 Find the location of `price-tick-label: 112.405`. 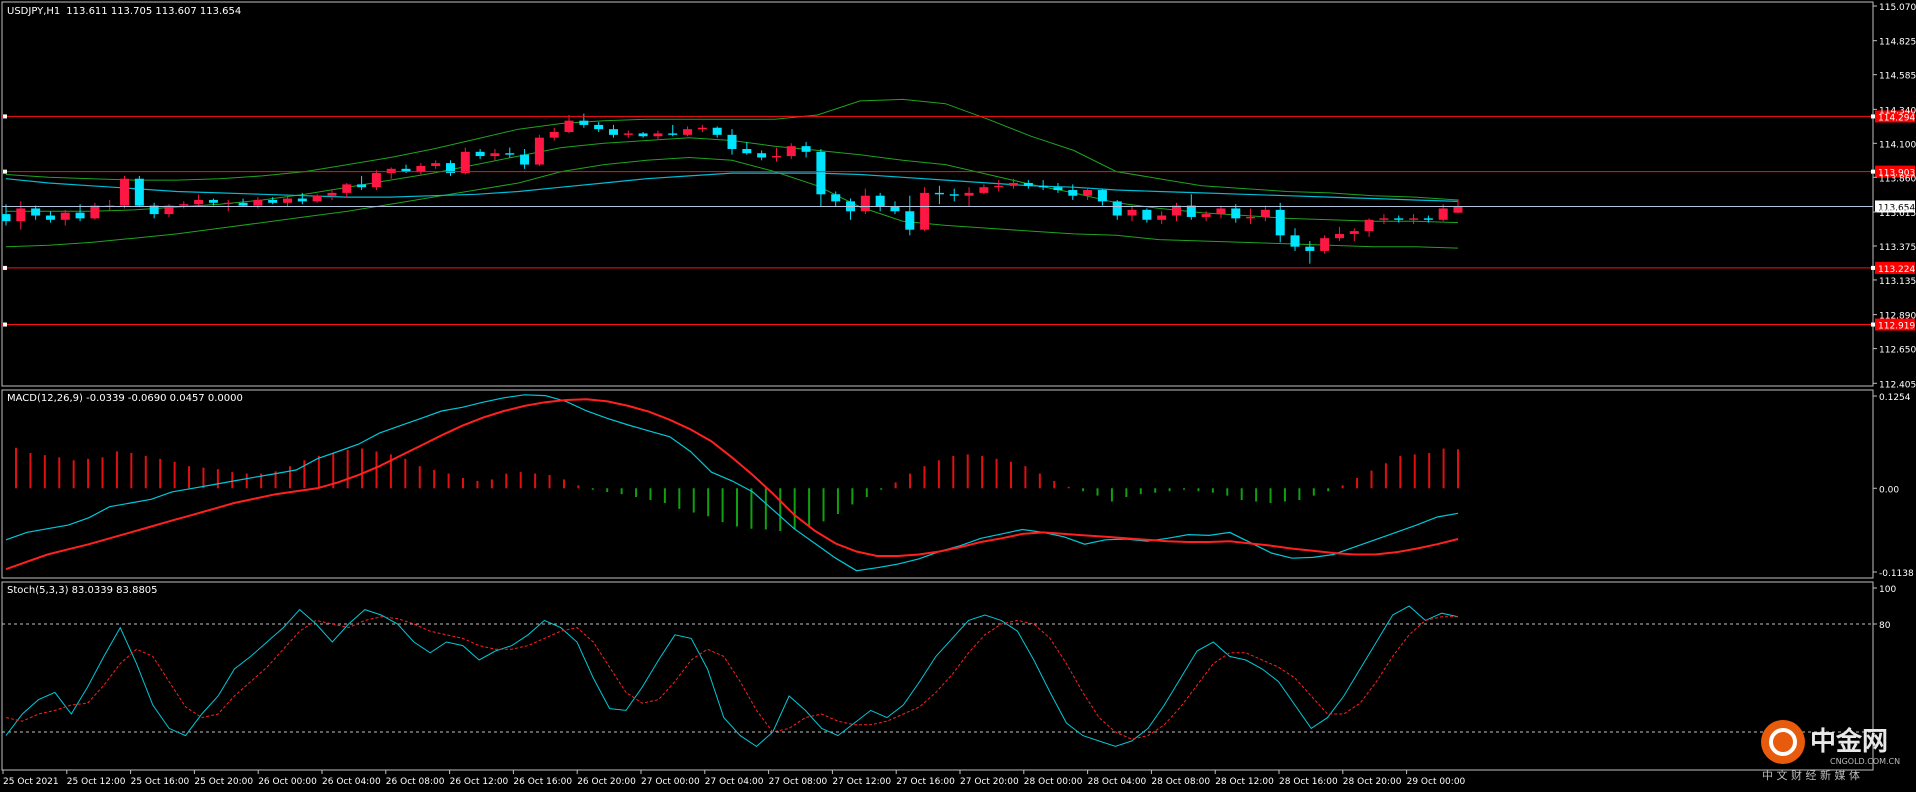

price-tick-label: 112.405 is located at coordinates (1897, 385).